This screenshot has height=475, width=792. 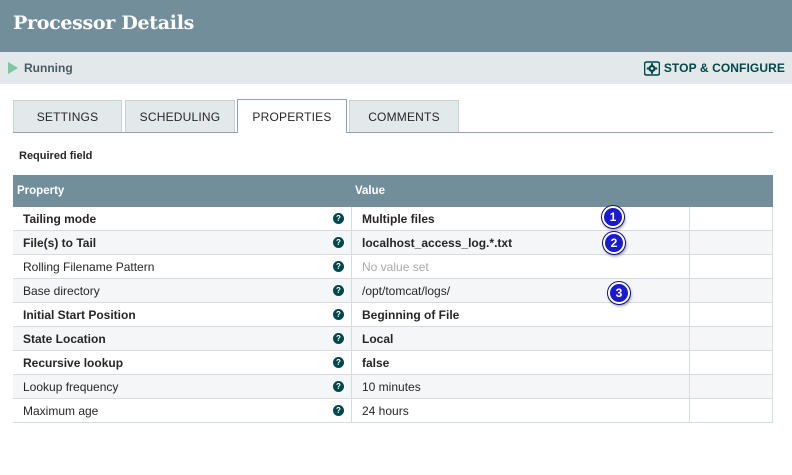 What do you see at coordinates (73, 363) in the screenshot?
I see `property-name: Recursive lookup` at bounding box center [73, 363].